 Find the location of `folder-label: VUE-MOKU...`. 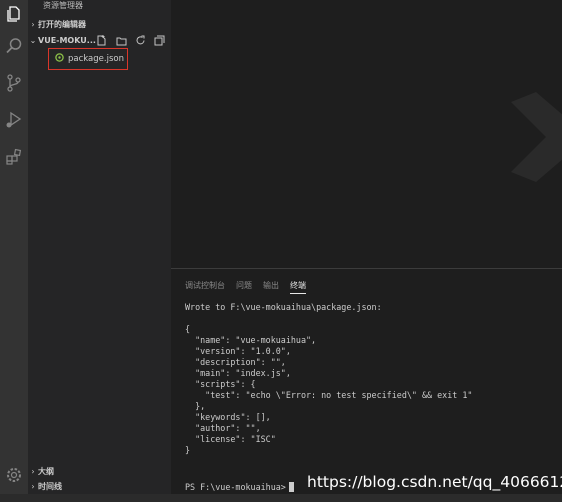

folder-label: VUE-MOKU... is located at coordinates (67, 40).